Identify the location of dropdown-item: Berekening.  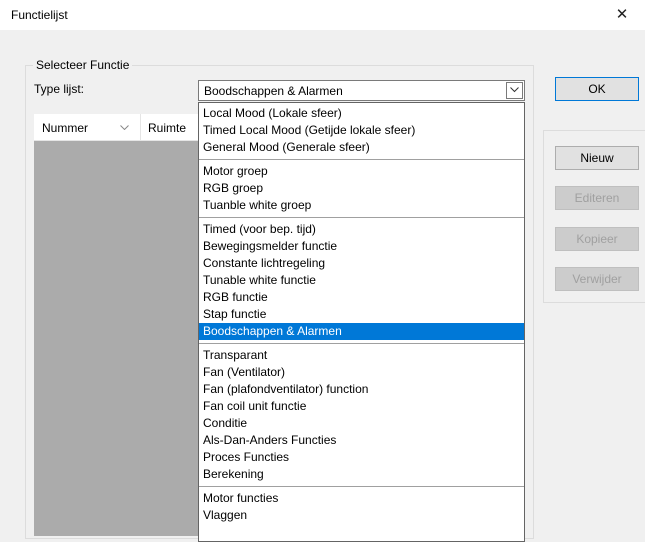
(361, 474).